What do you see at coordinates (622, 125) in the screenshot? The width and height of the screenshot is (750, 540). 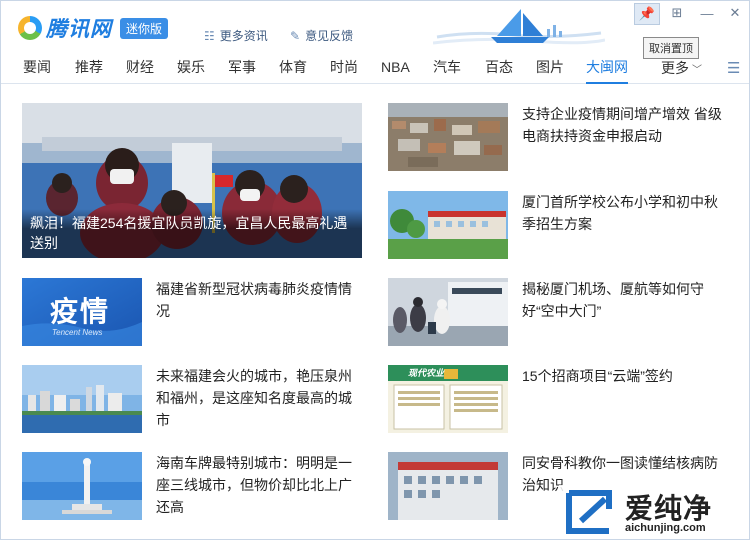 I see `article-title: 支持企业疫情期间增产增效 省级电商扶持资金申报启动` at bounding box center [622, 125].